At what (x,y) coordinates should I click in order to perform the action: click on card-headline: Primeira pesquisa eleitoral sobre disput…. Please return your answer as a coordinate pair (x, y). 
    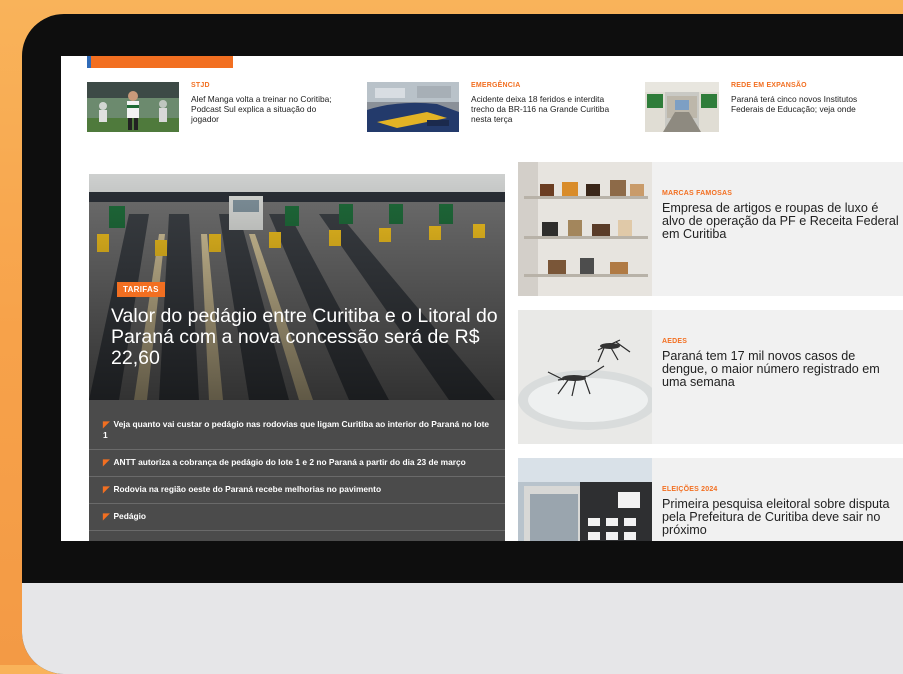
    Looking at the image, I should click on (782, 517).